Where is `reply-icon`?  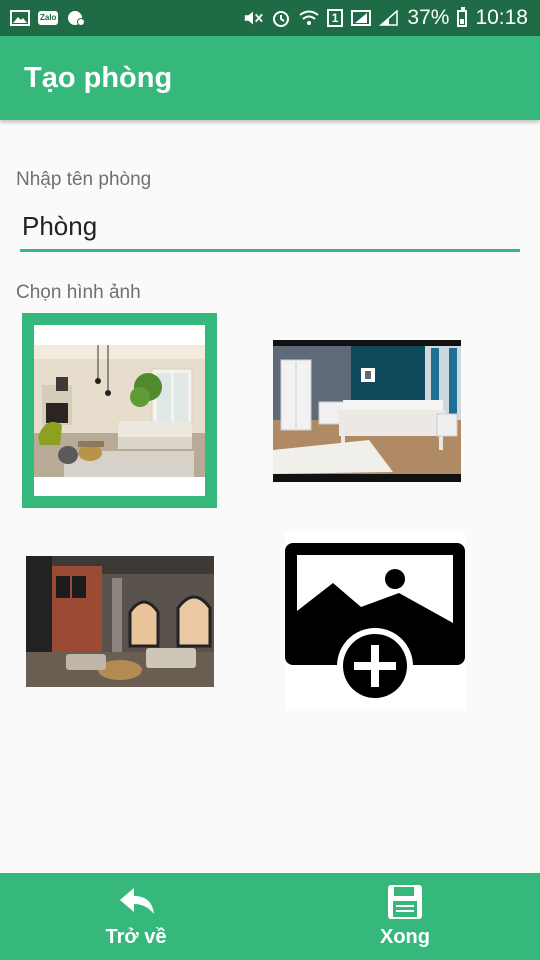
reply-icon is located at coordinates (137, 901).